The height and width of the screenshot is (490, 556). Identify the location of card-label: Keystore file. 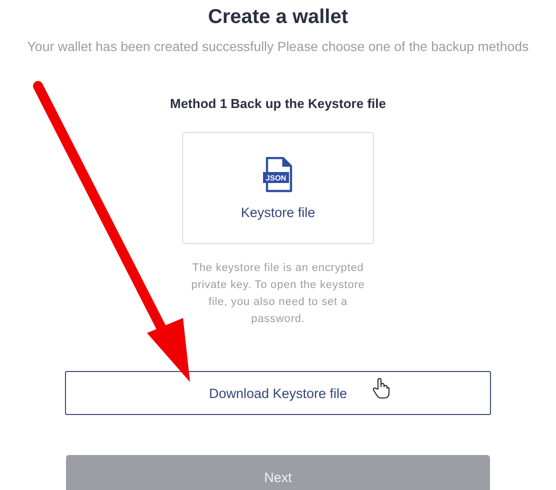
(278, 212).